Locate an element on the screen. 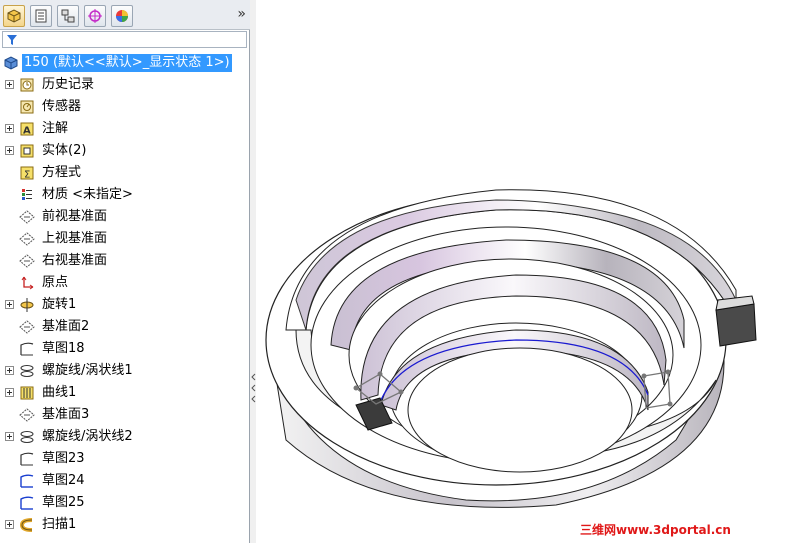  tree-root-part: 150 (默认<<默认>_显示状态 1>) is located at coordinates (124, 63).